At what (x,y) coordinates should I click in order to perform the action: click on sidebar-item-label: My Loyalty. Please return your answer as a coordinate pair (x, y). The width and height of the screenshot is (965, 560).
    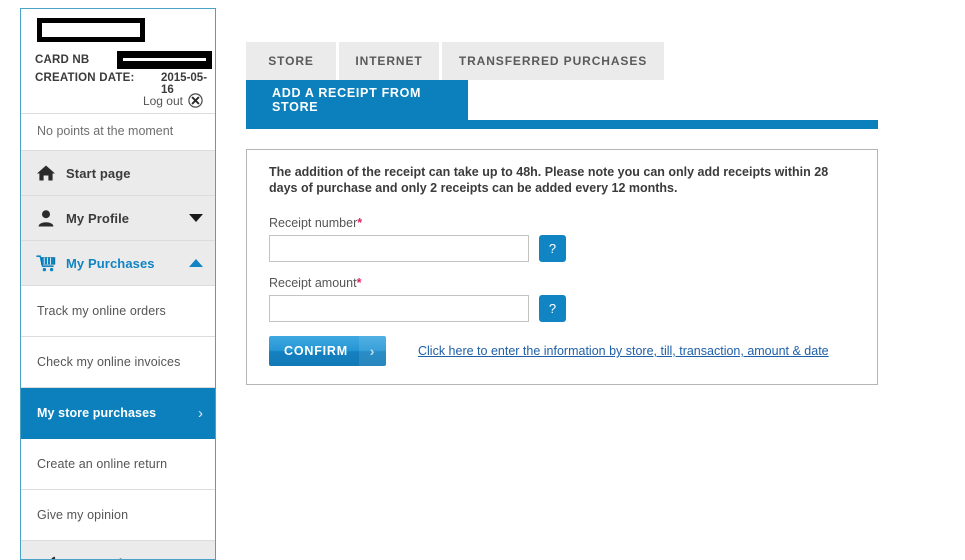
    Looking at the image, I should click on (100, 558).